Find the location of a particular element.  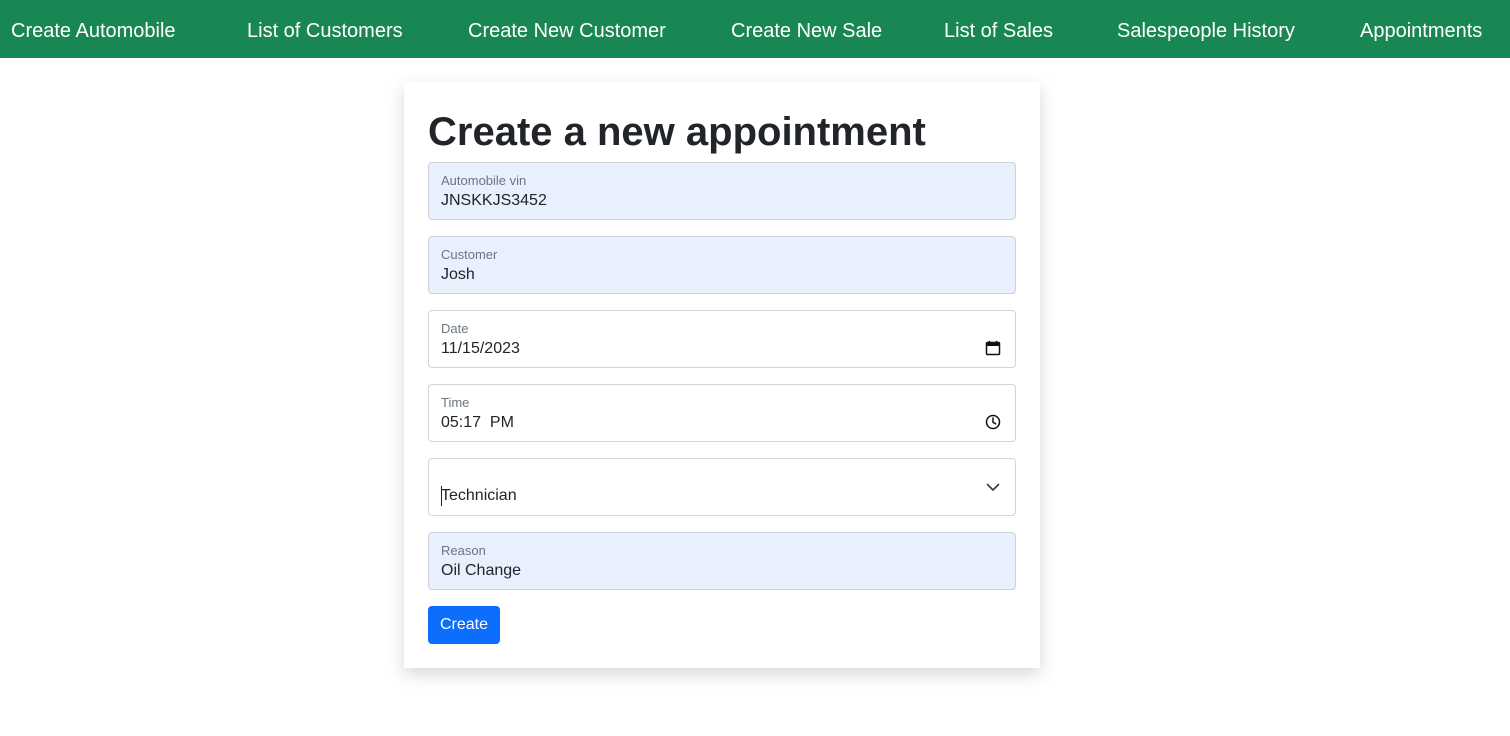

customer-value: Josh is located at coordinates (458, 274).